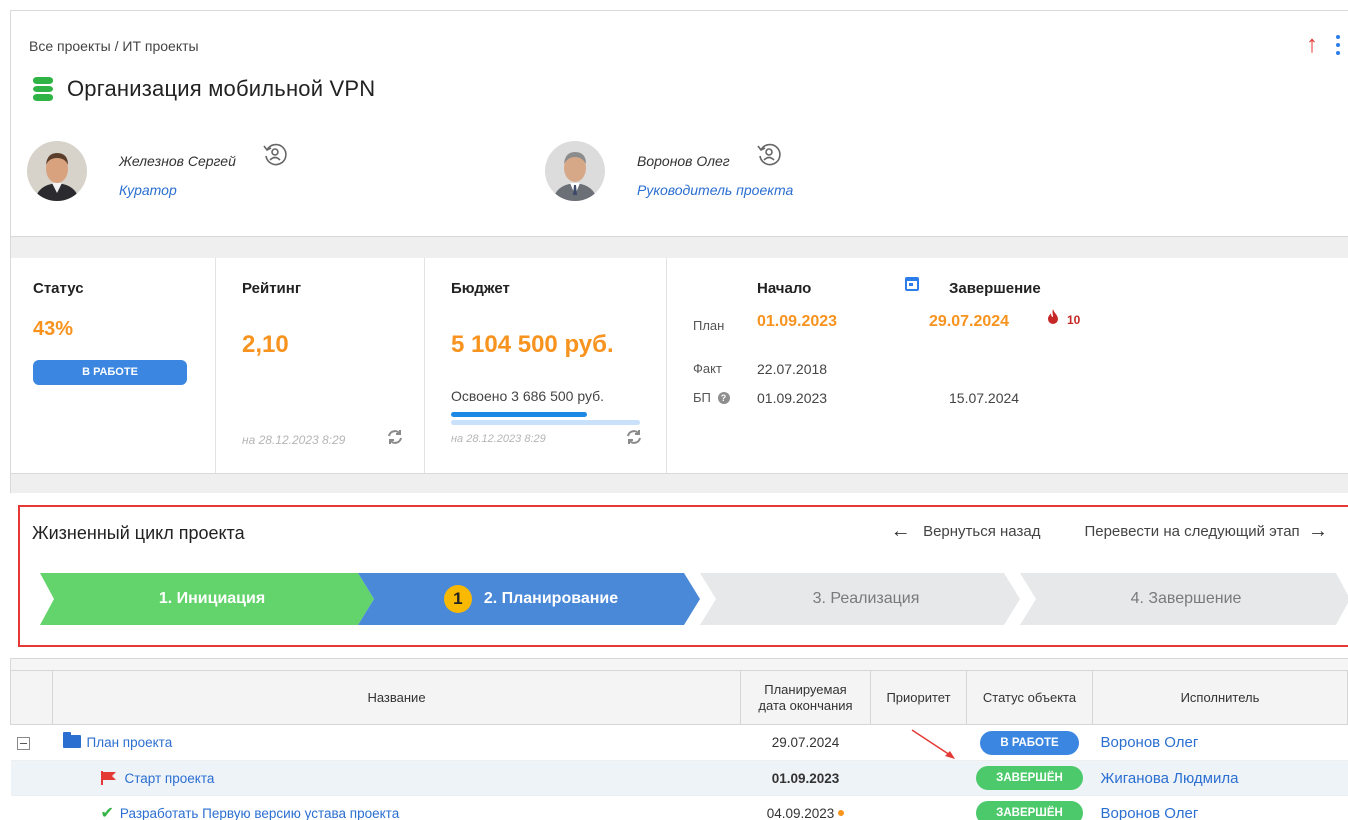 The width and height of the screenshot is (1348, 820). I want to click on column-header-due: Планируемая дата окончания, so click(805, 697).